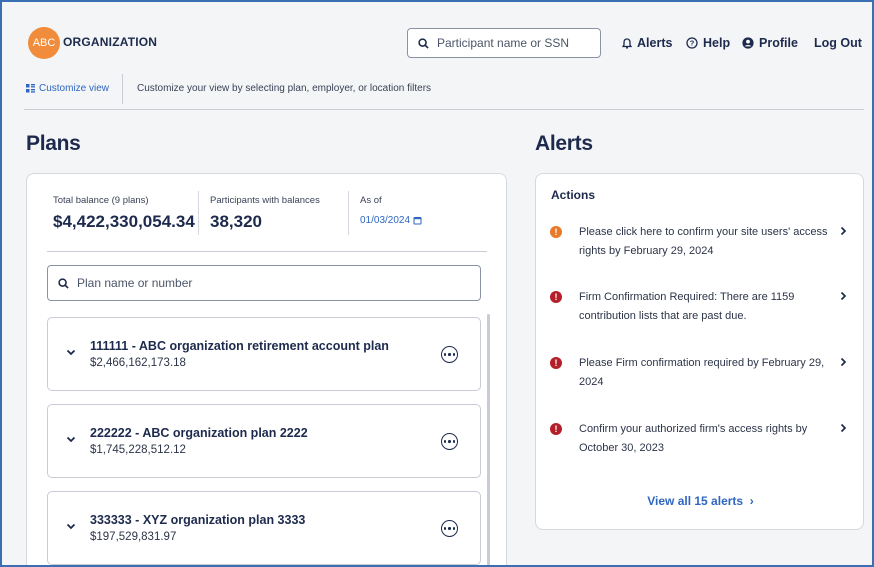 The image size is (874, 567). I want to click on view-all-alerts-link: View all 15 alerts ›, so click(700, 501).